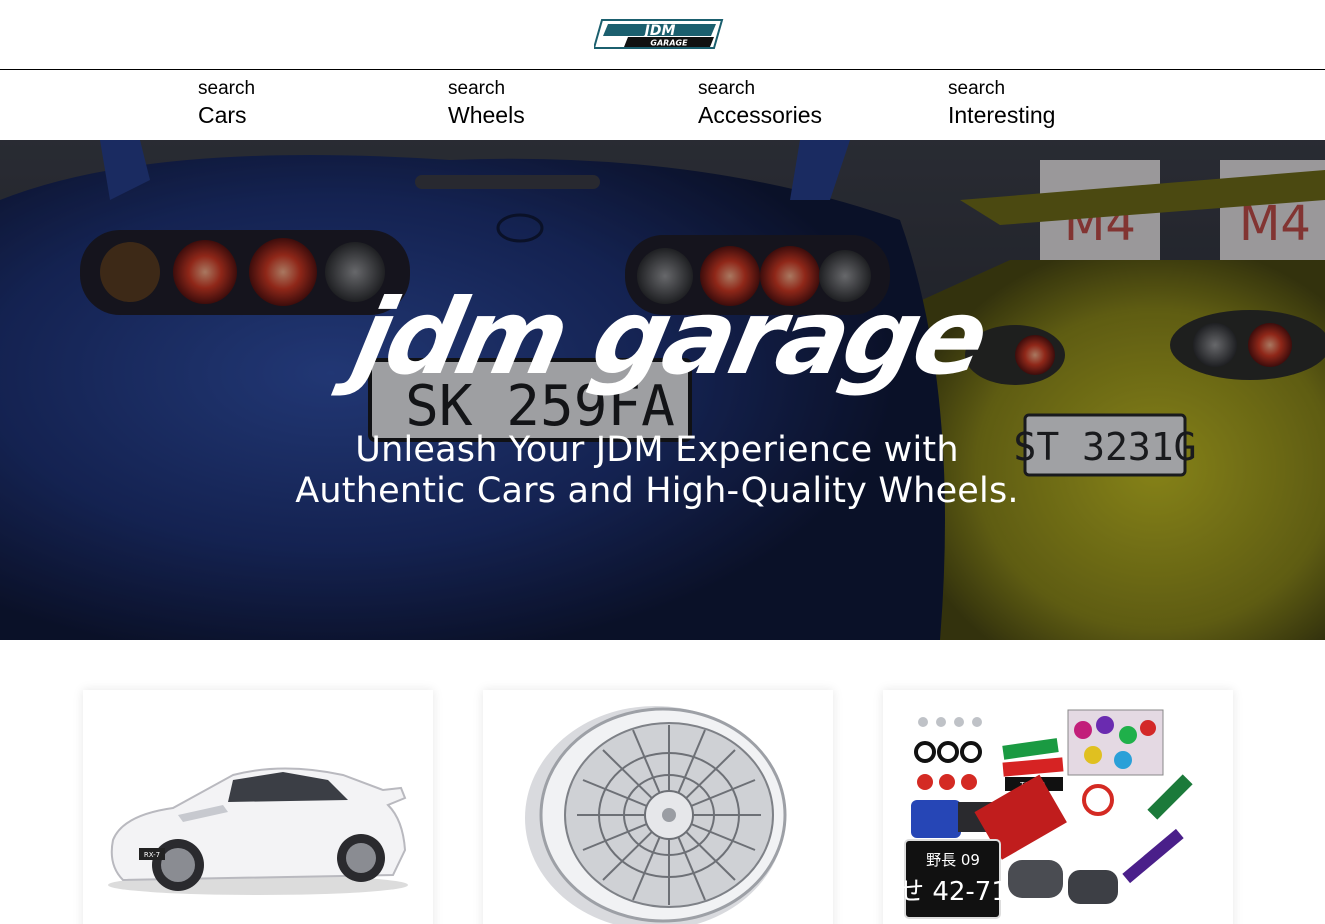 Image resolution: width=1325 pixels, height=924 pixels. What do you see at coordinates (486, 115) in the screenshot?
I see `nav-item-label: Wheels` at bounding box center [486, 115].